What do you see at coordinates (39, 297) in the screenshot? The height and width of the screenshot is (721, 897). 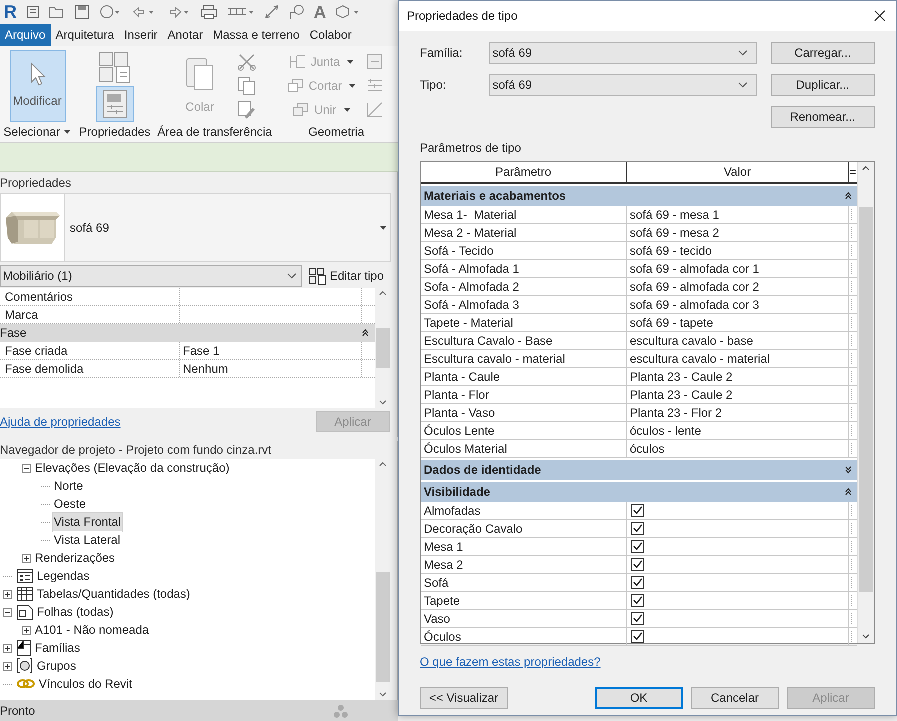 I see `property-name: Comentários` at bounding box center [39, 297].